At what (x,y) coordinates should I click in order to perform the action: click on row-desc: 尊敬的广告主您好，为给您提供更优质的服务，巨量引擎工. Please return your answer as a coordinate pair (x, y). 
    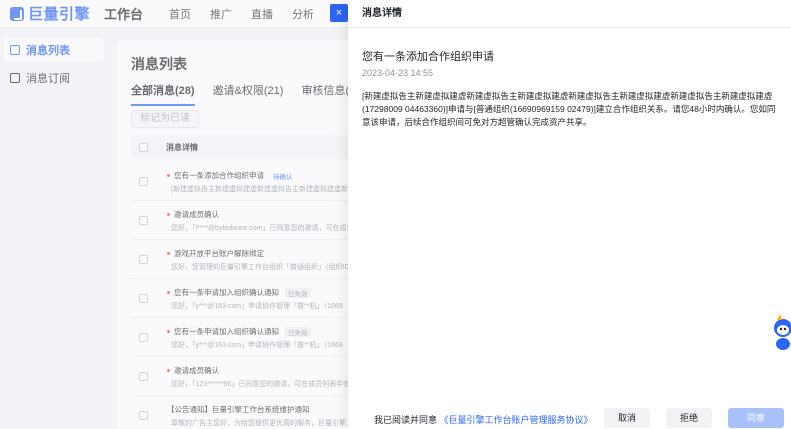
    Looking at the image, I should click on (262, 423).